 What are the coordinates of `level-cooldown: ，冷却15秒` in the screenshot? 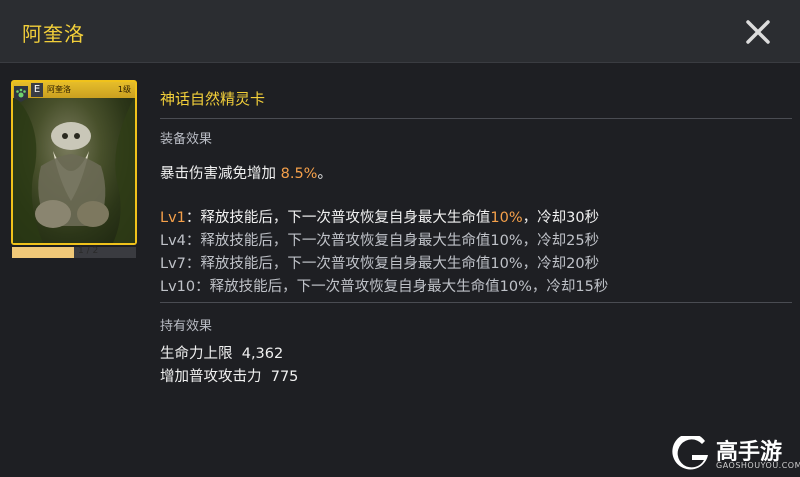 It's located at (570, 287).